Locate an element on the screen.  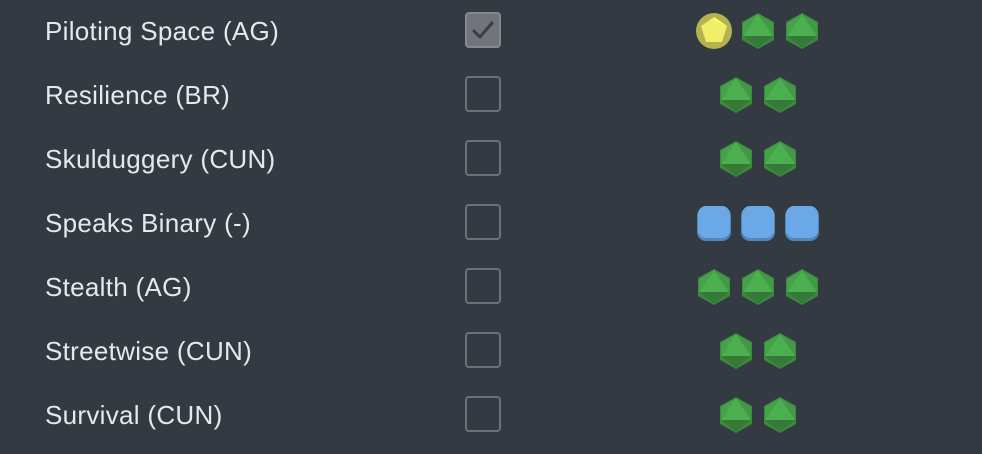
skill-row: Stealth (AG) is located at coordinates (491, 287).